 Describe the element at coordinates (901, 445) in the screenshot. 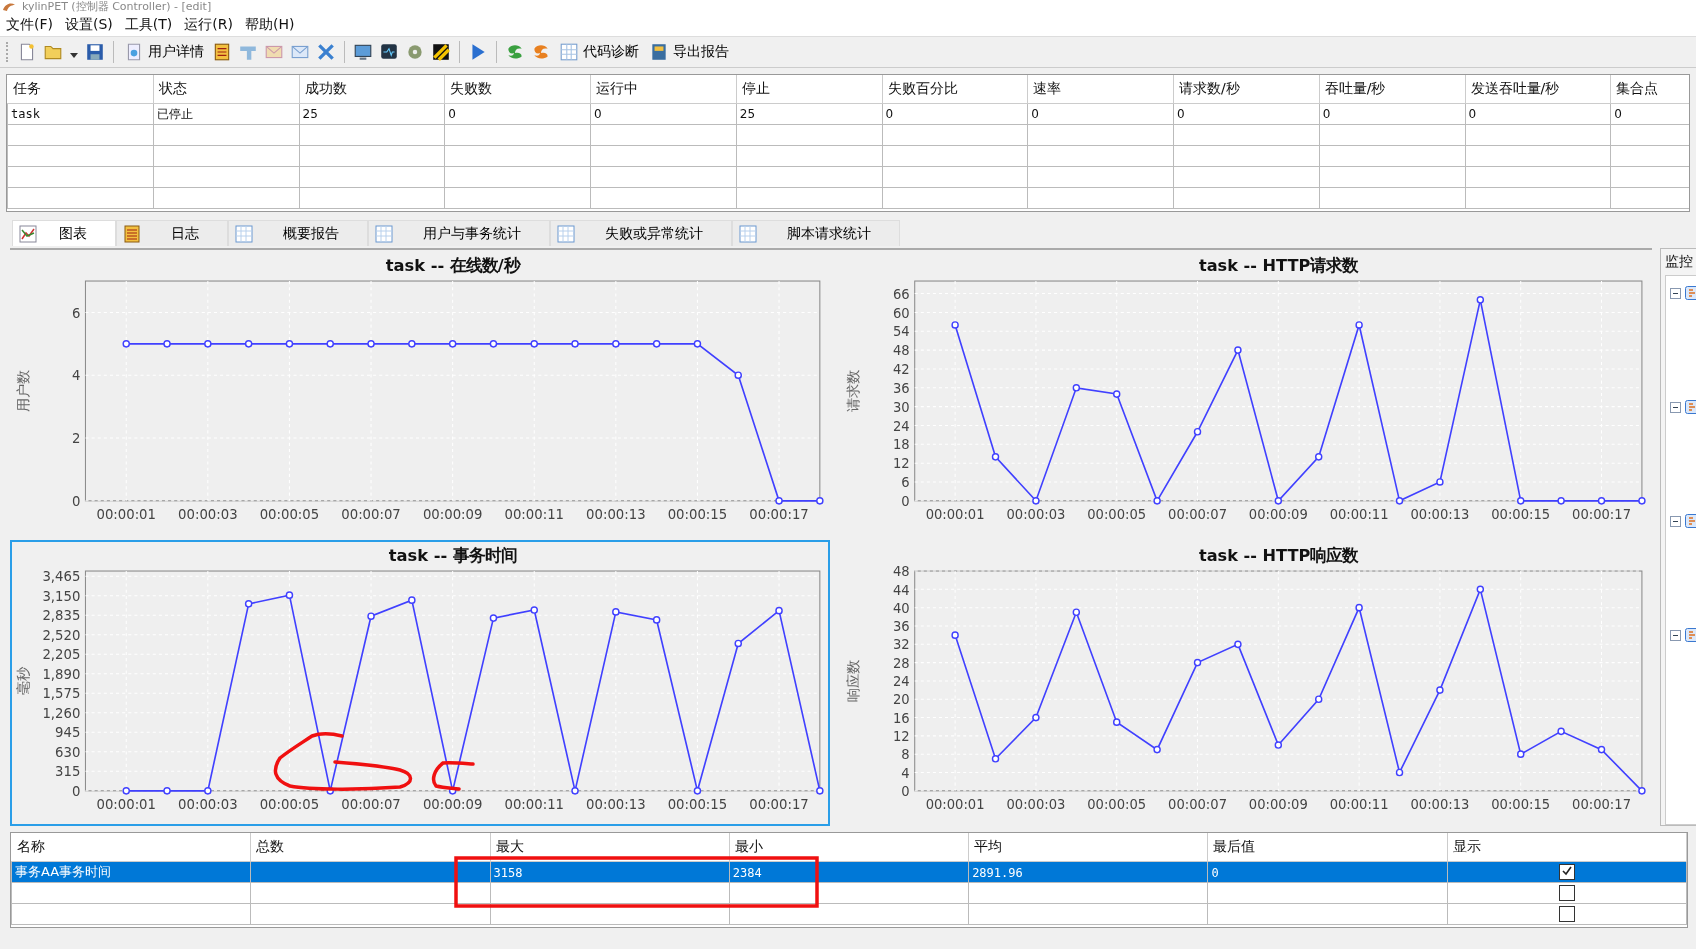

I see `axis-tick-label: 18` at that location.